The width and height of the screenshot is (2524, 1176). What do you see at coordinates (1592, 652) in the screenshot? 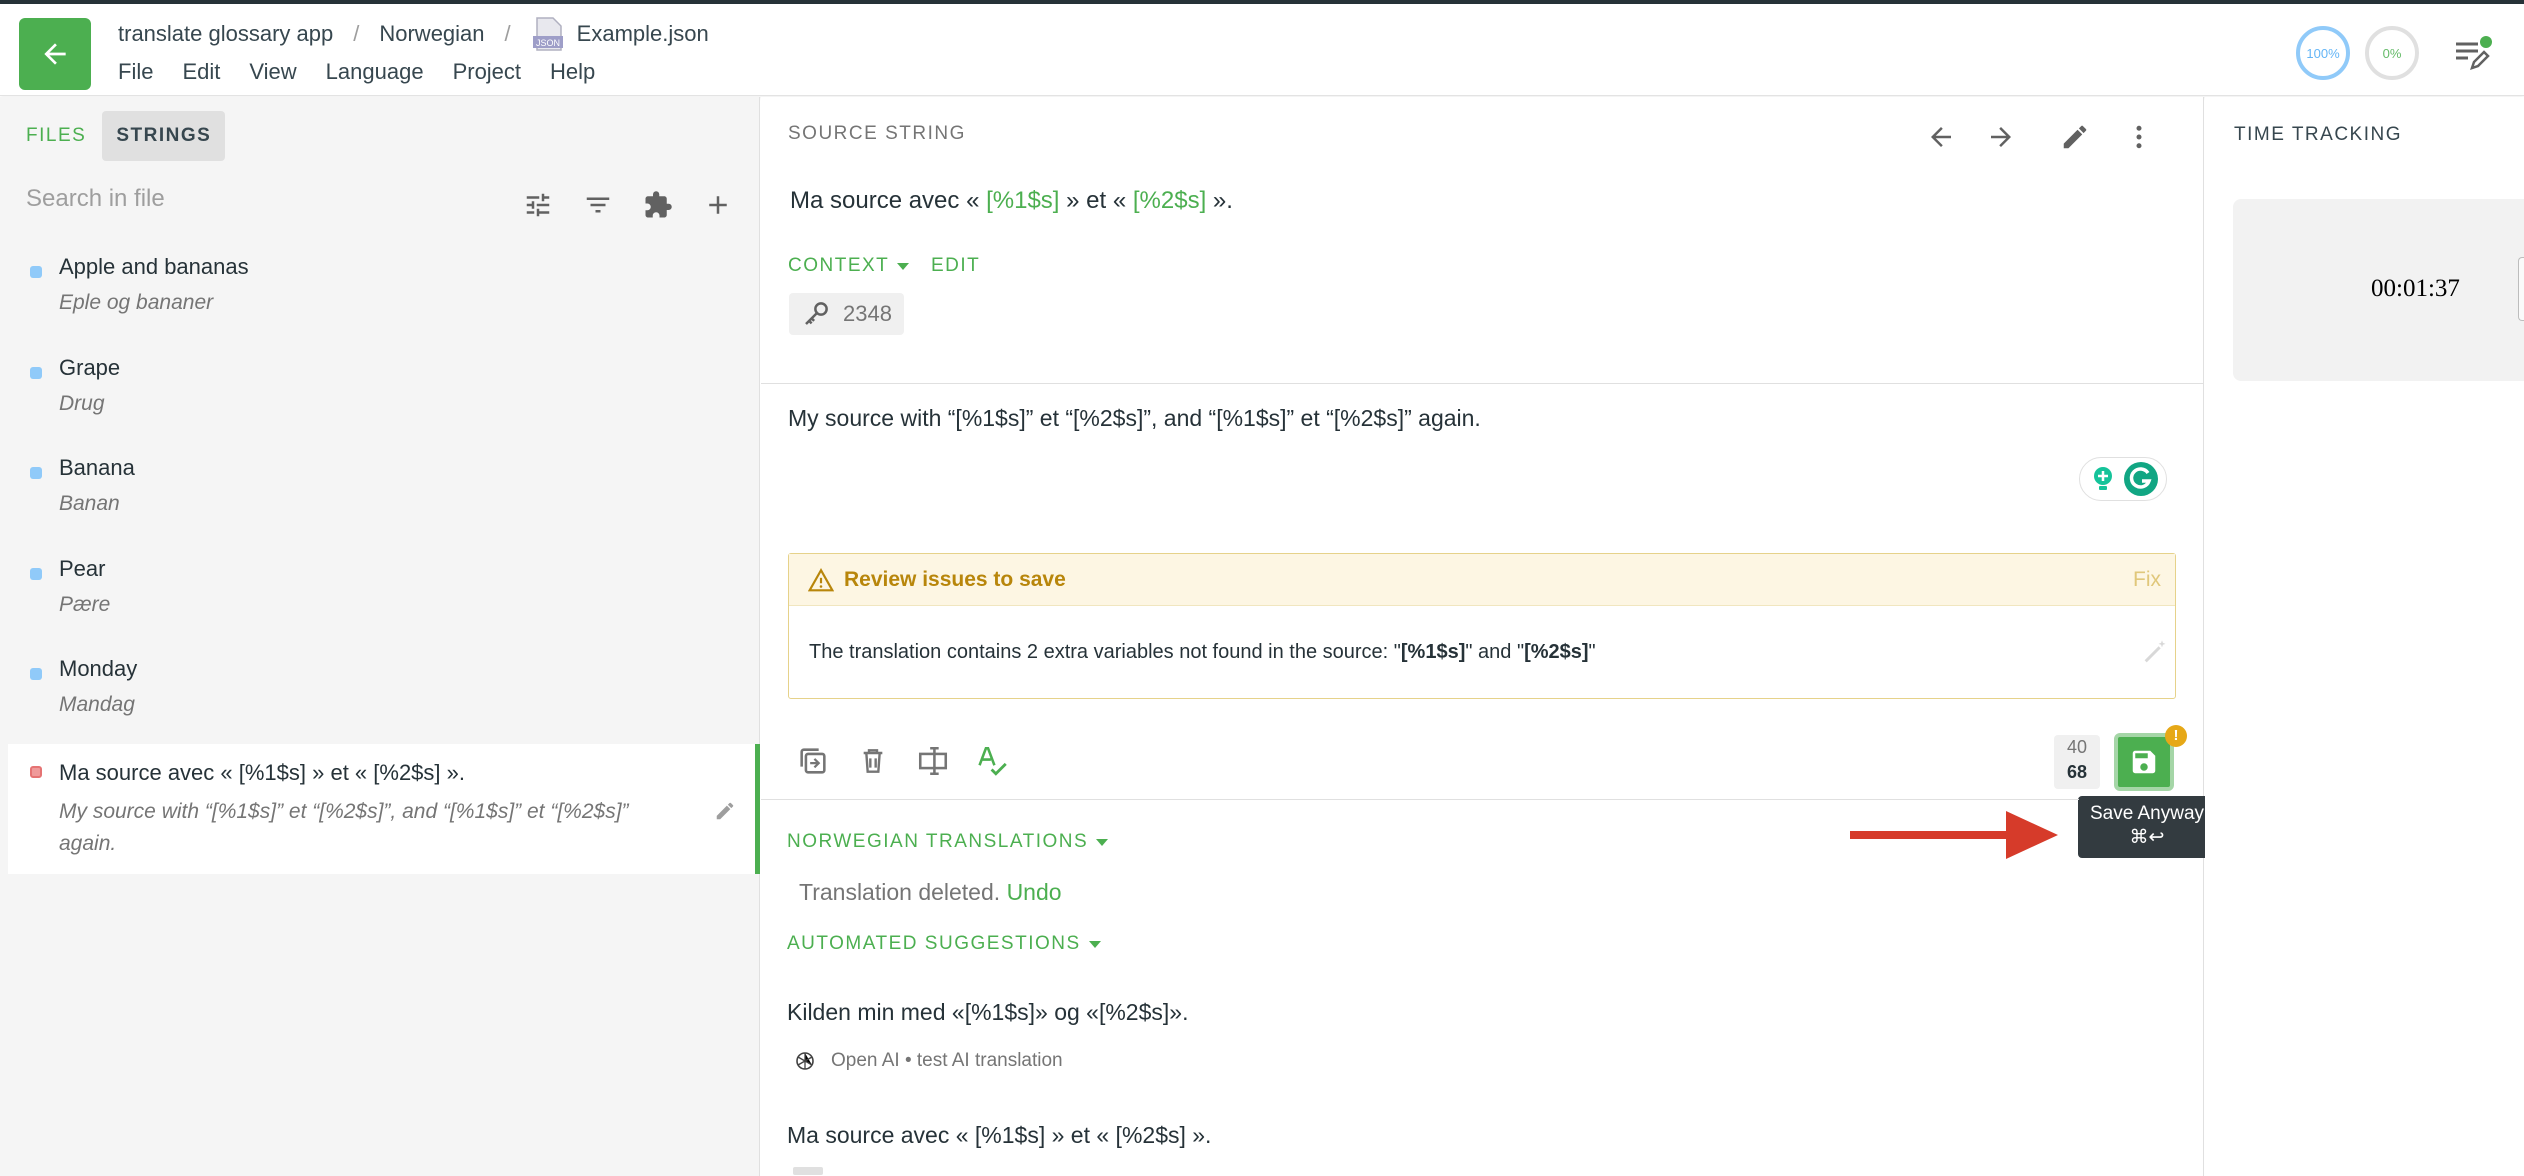
I see `issue-text-part: "` at bounding box center [1592, 652].